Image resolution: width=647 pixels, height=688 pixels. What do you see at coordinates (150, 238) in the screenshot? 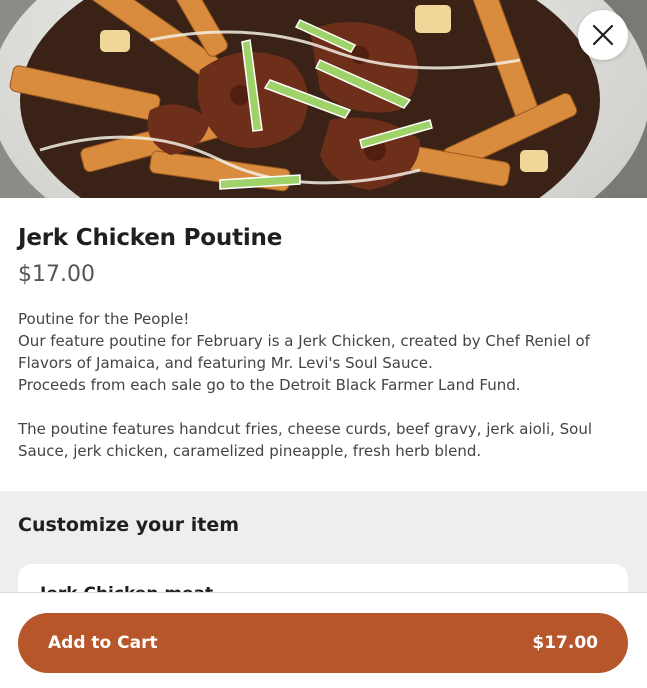
I see `item-title: Jerk Chicken Poutine` at bounding box center [150, 238].